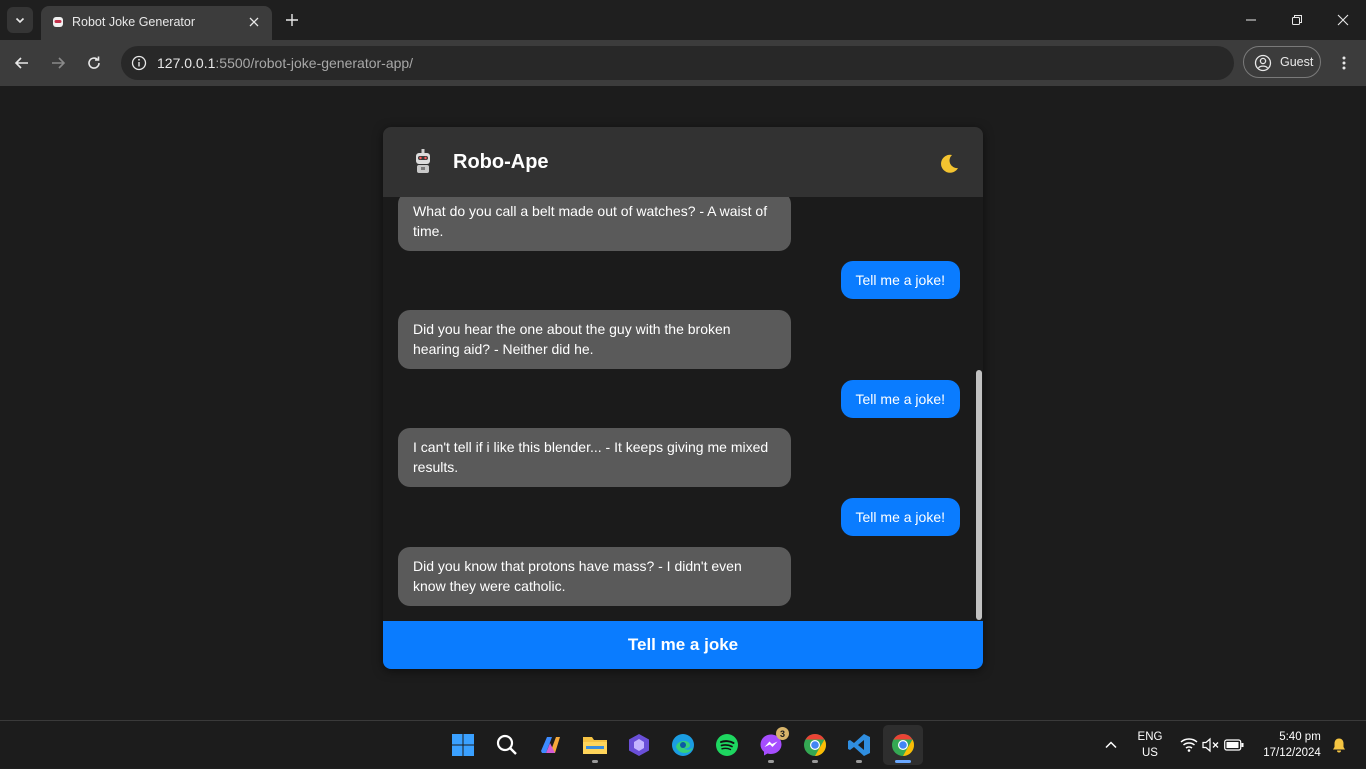 This screenshot has height=769, width=1366. I want to click on reload-icon, so click(94, 62).